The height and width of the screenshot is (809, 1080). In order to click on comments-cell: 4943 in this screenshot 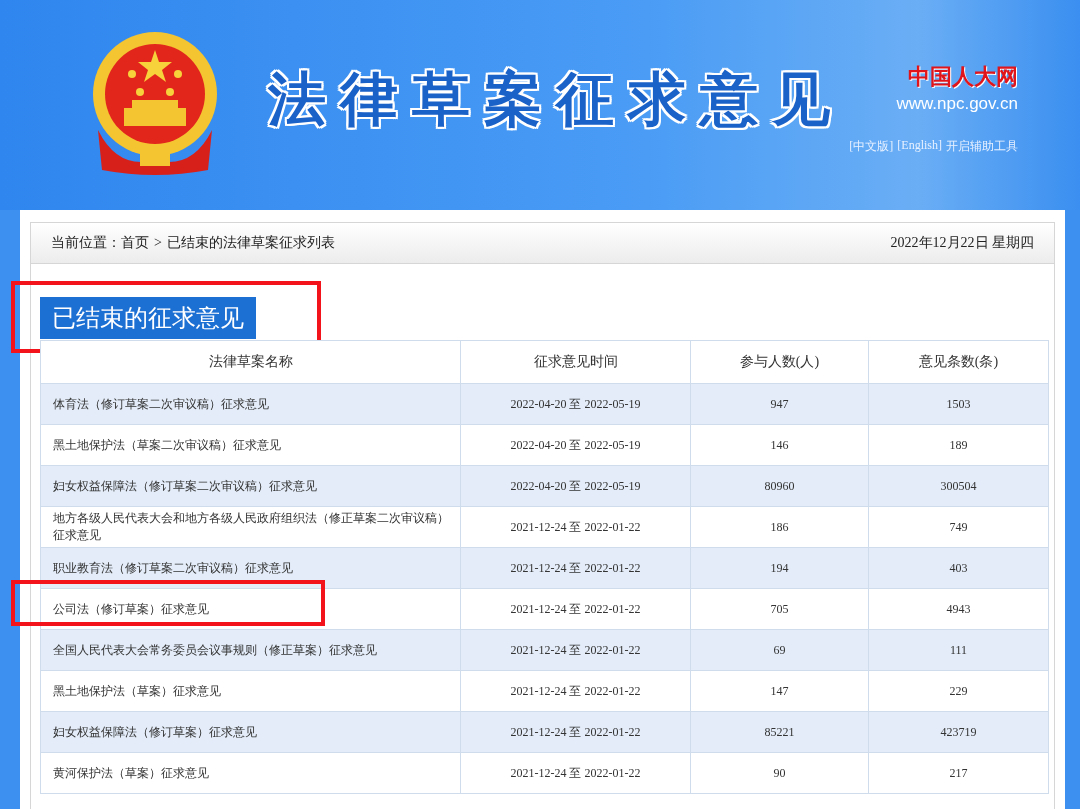, I will do `click(958, 609)`.